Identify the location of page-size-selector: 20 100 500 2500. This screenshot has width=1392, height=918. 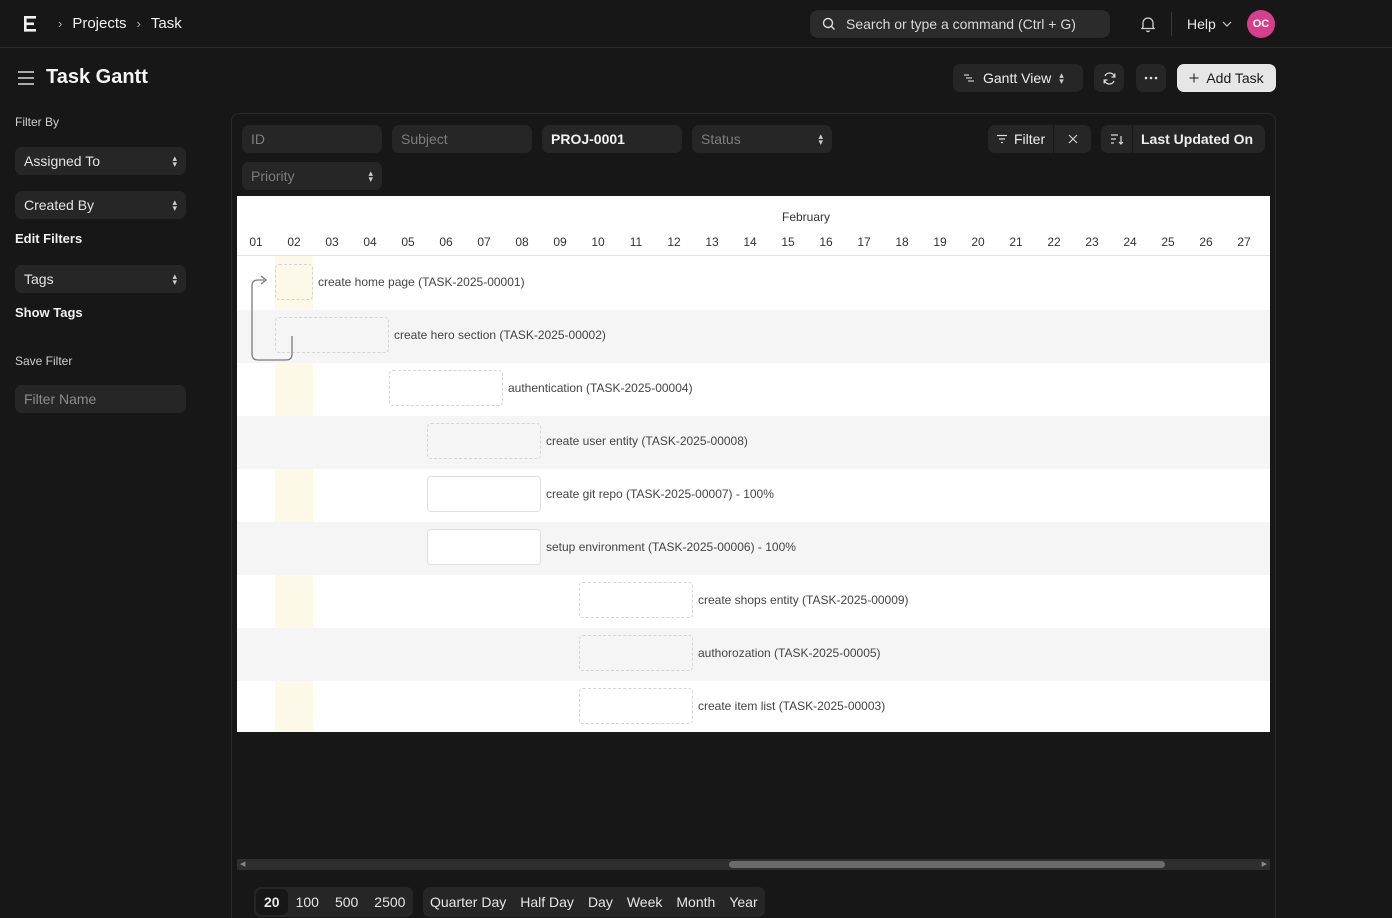
(334, 902).